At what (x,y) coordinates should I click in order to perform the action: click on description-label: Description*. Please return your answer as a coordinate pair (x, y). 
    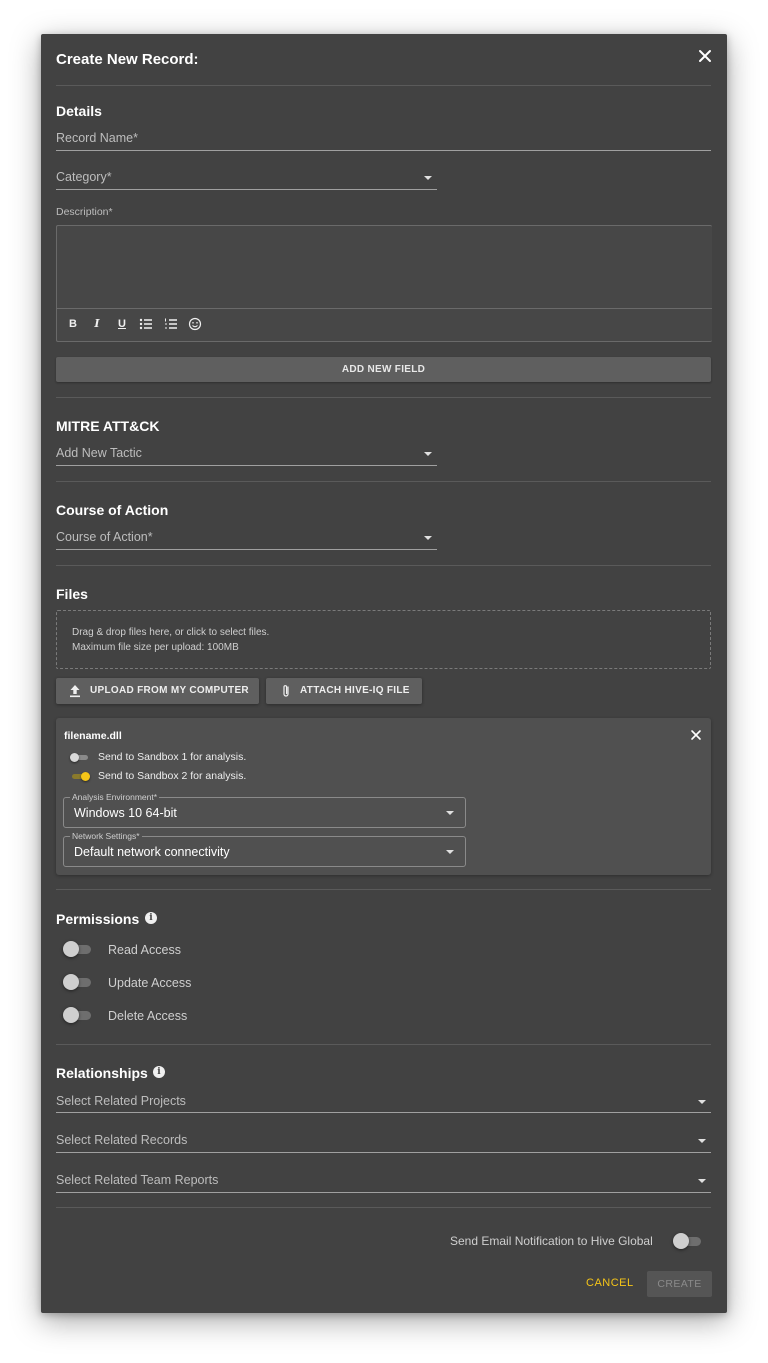
    Looking at the image, I should click on (84, 212).